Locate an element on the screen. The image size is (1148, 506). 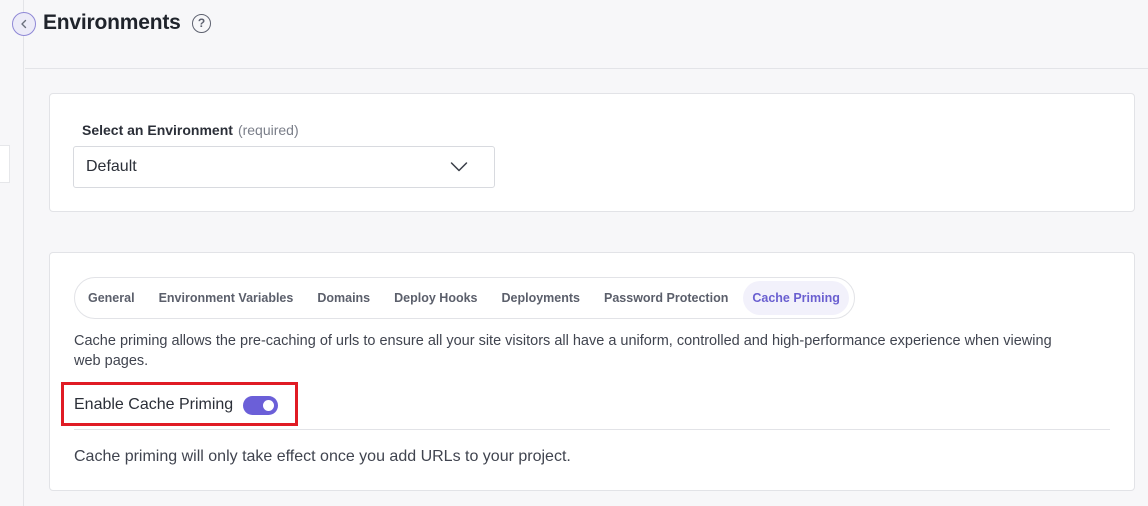
page-header: Environments ? is located at coordinates (586, 34).